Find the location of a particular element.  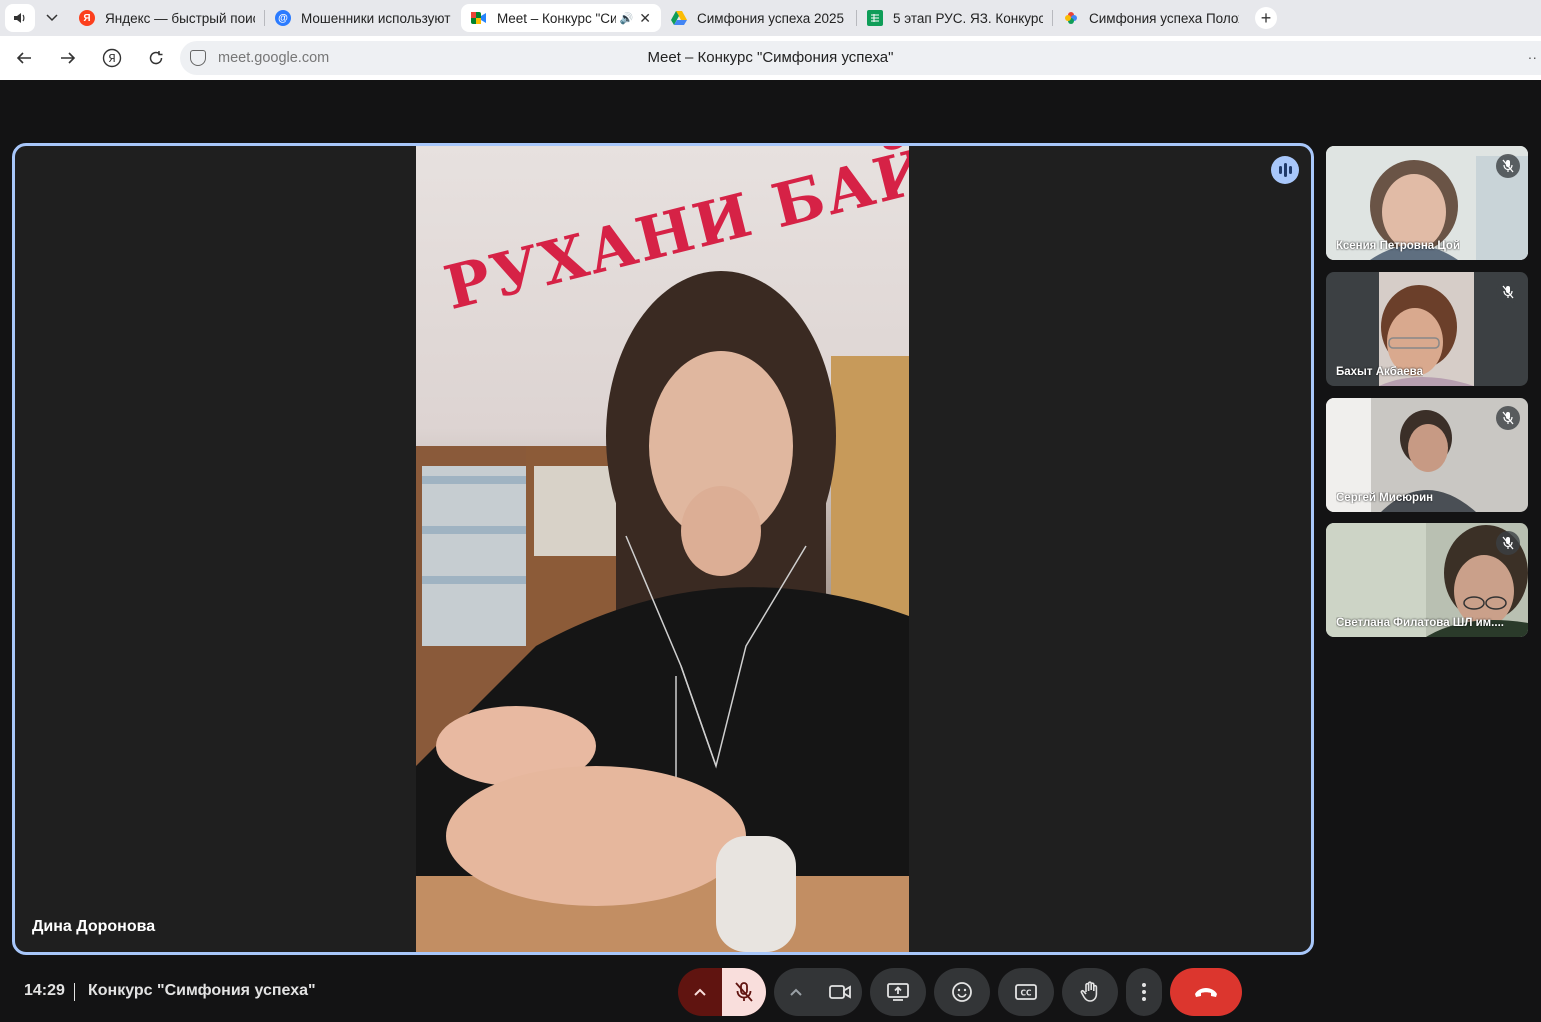

captions-button: CC is located at coordinates (1026, 992).